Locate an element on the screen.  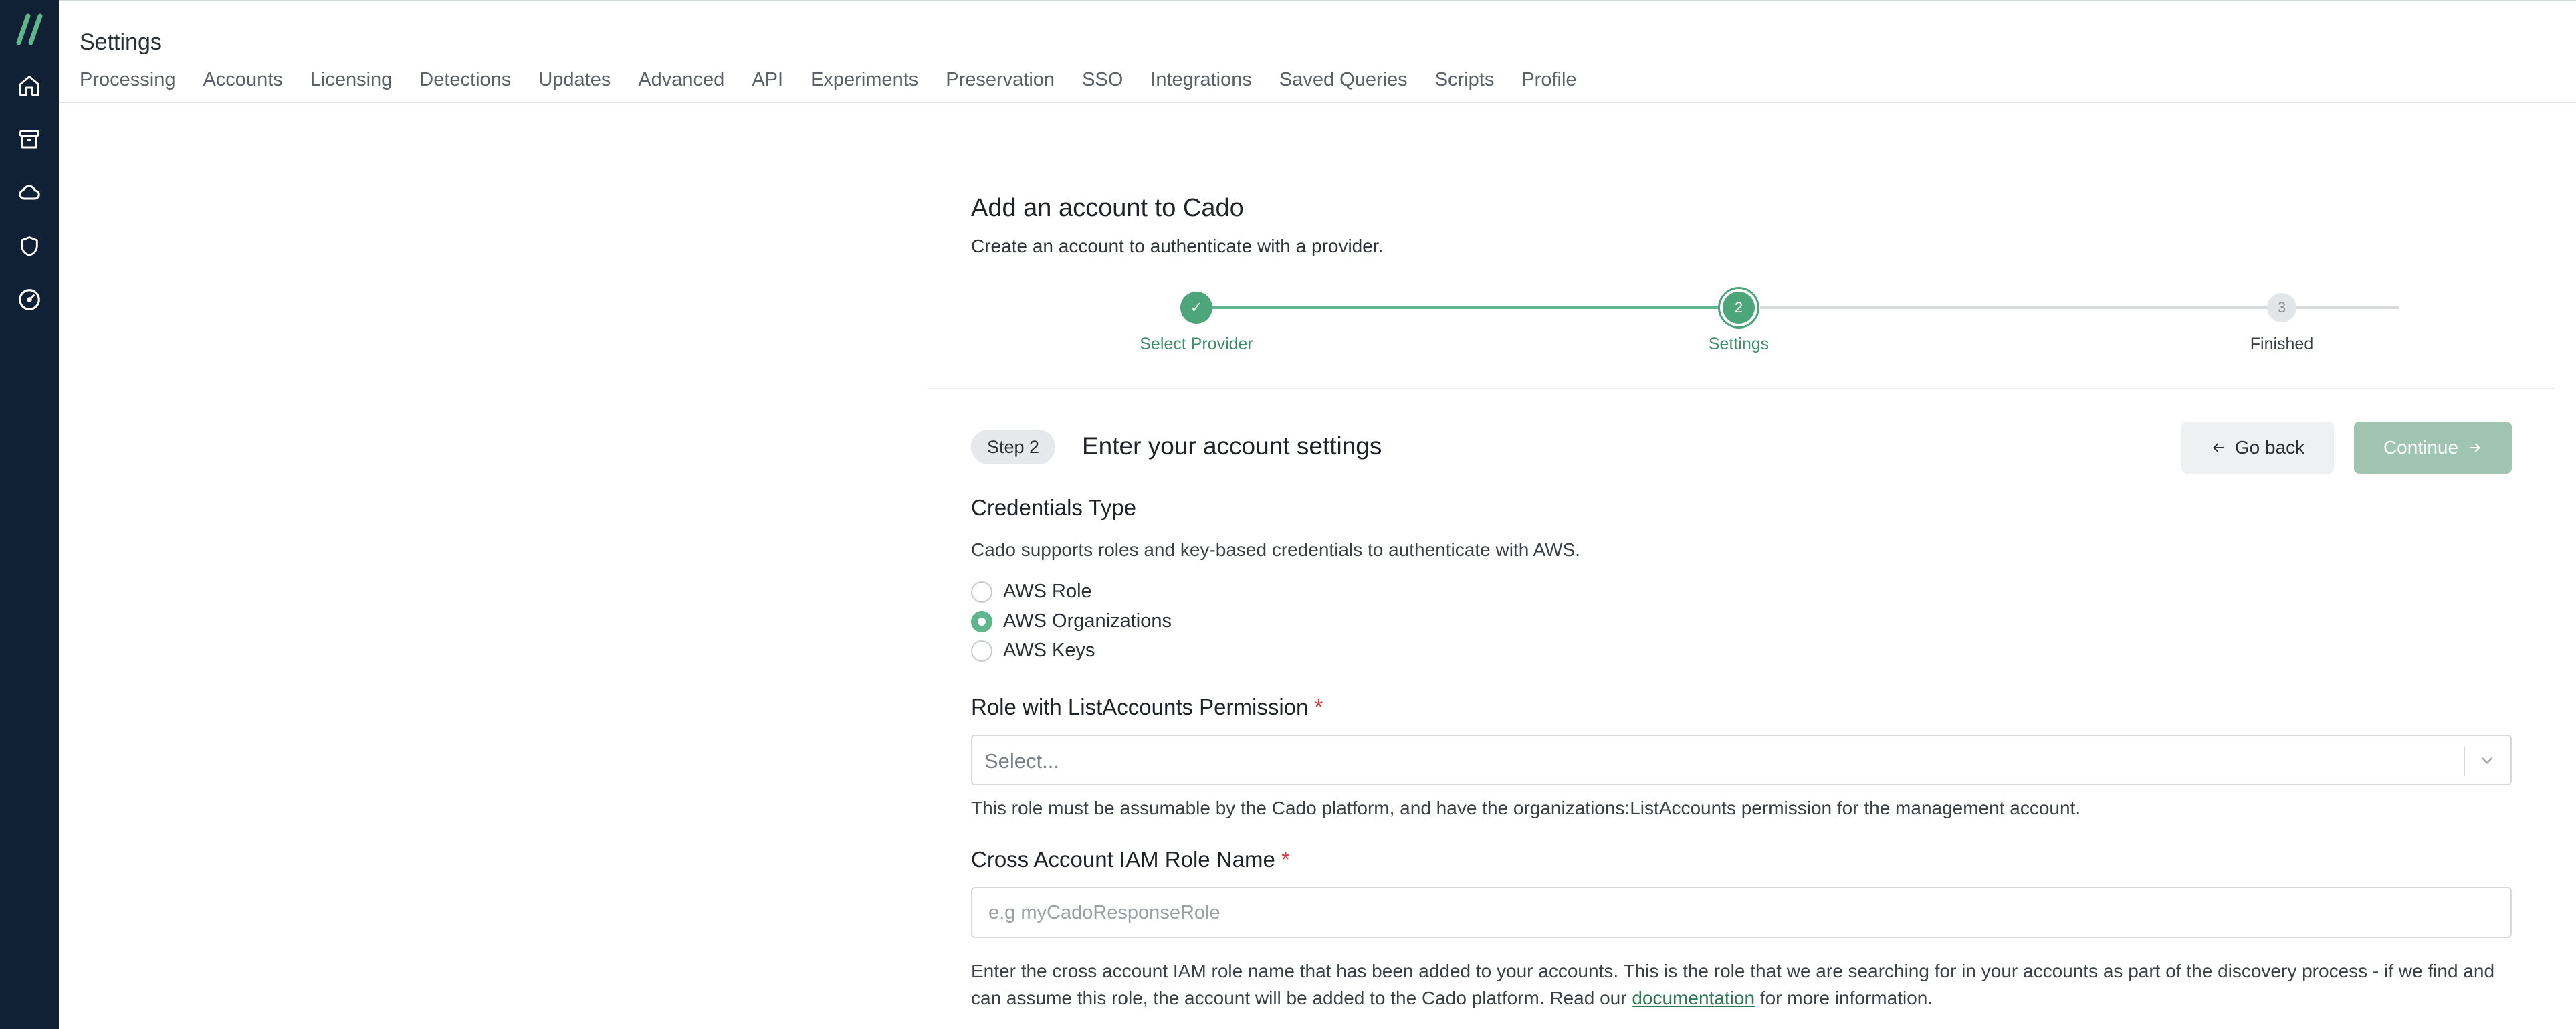
cloud-icon is located at coordinates (29, 193).